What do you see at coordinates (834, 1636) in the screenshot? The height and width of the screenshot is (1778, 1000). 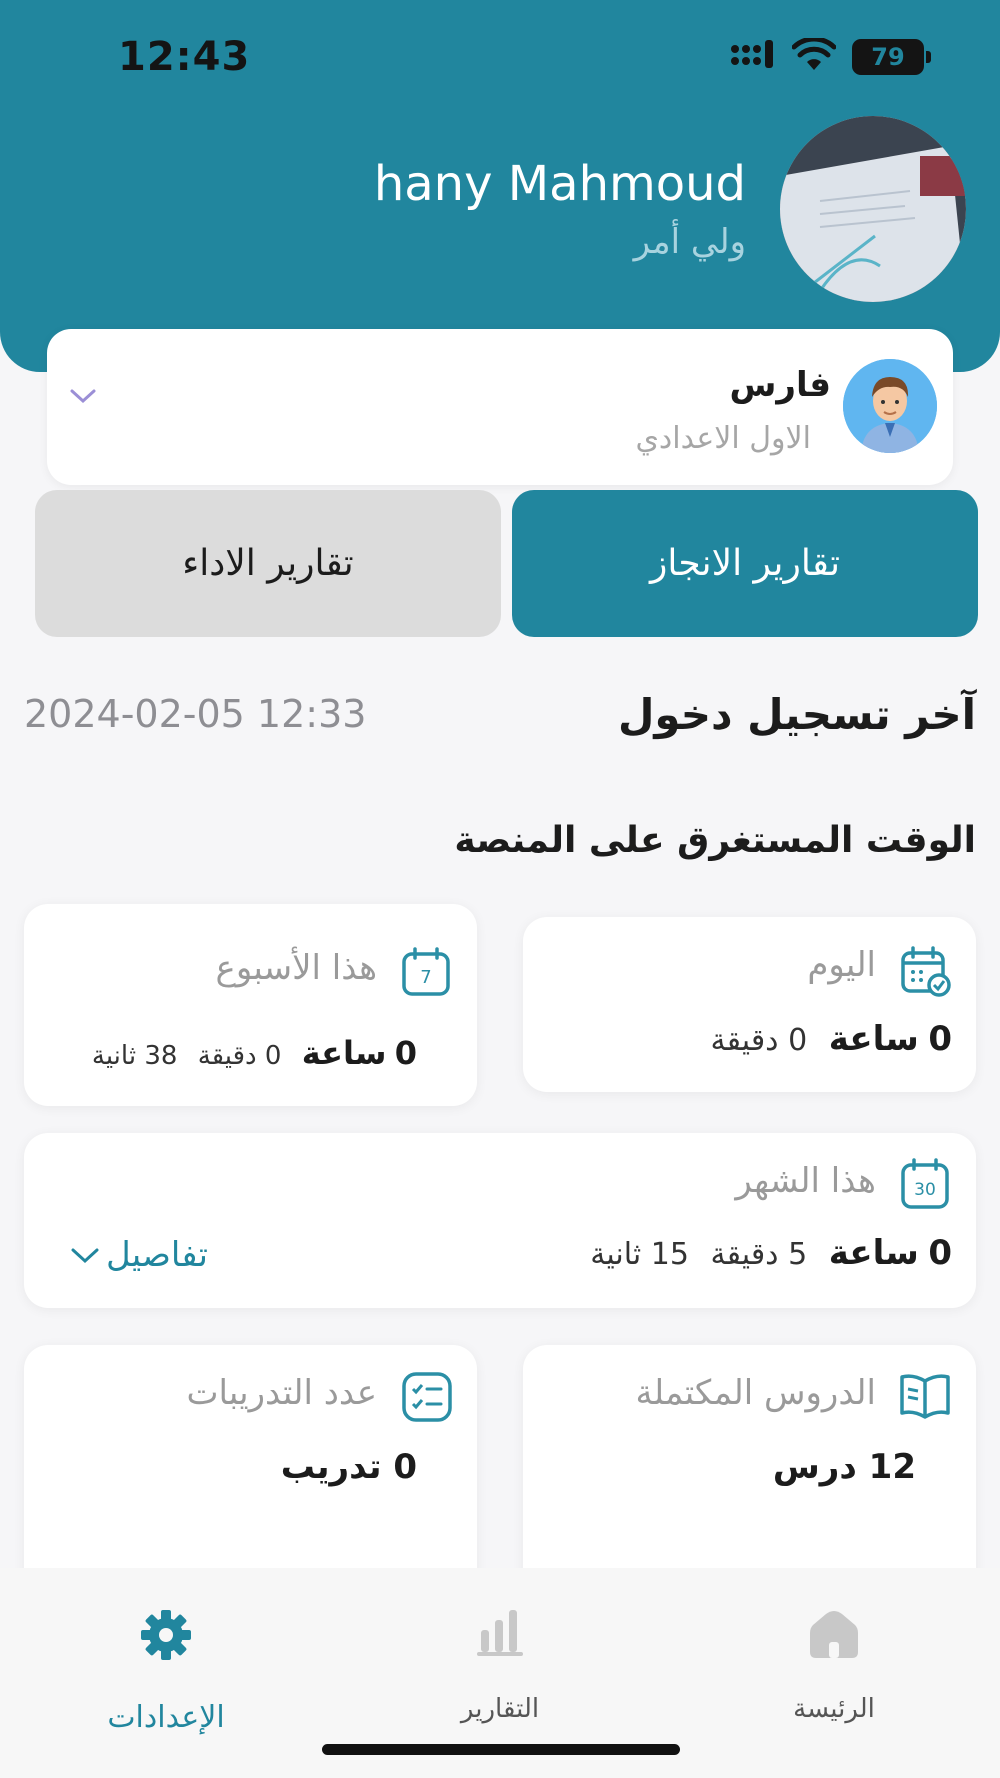 I see `home-icon` at bounding box center [834, 1636].